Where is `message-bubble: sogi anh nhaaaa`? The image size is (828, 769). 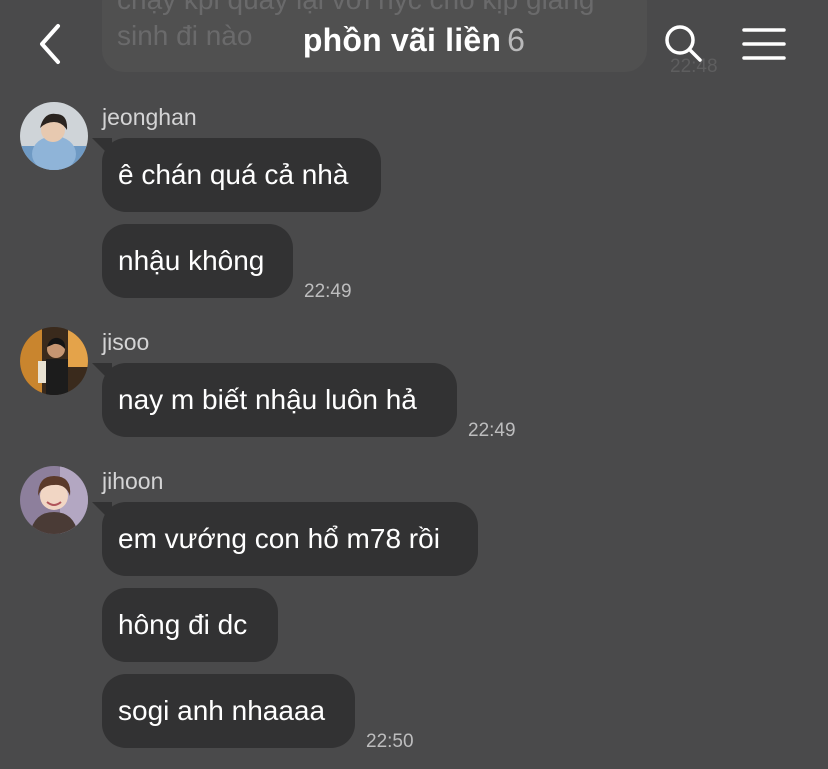 message-bubble: sogi anh nhaaaa is located at coordinates (228, 711).